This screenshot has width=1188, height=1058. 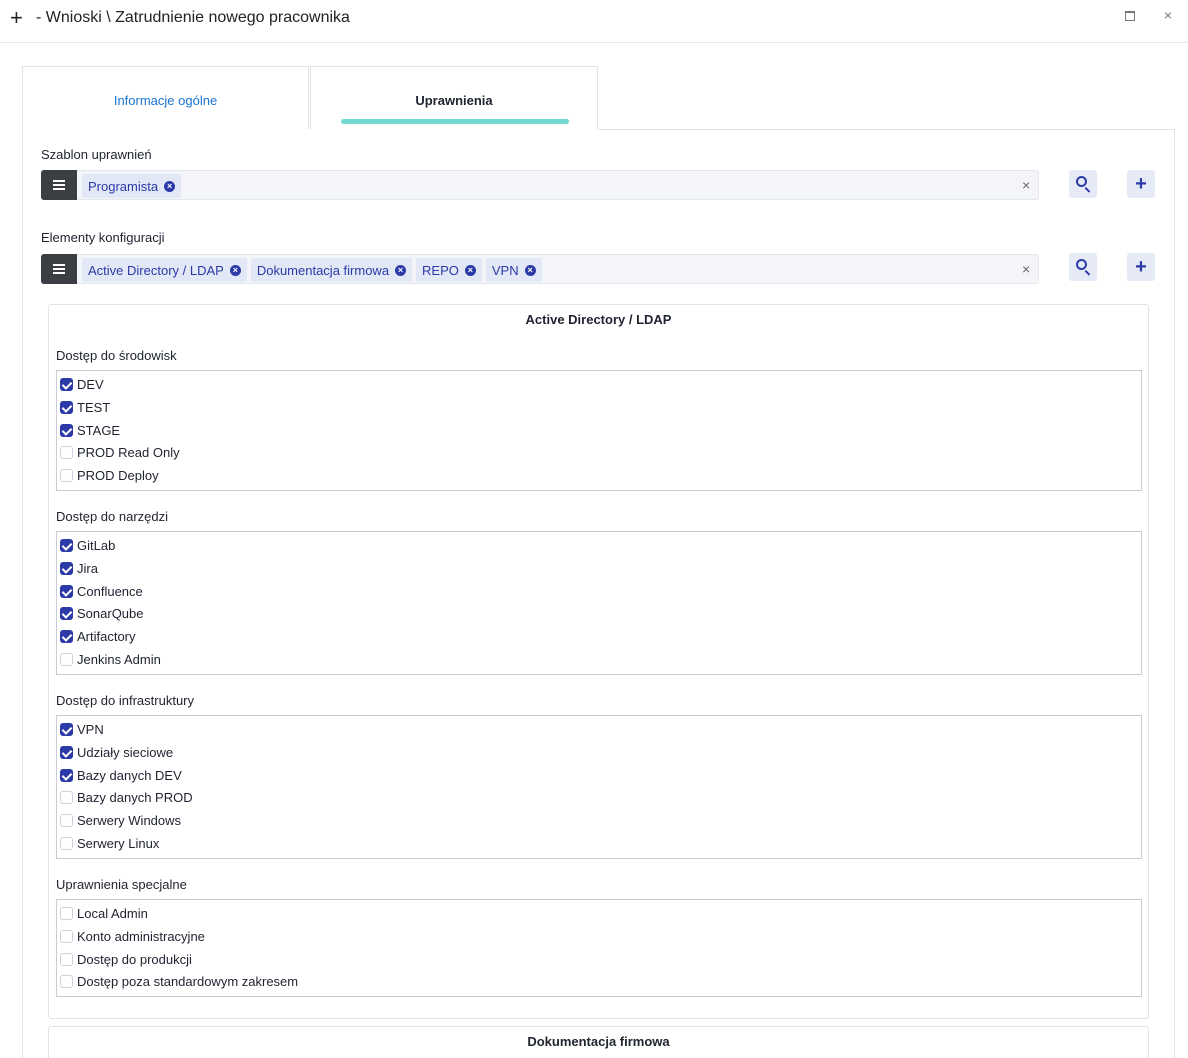 What do you see at coordinates (87, 568) in the screenshot?
I see `checkbox-label: Jira` at bounding box center [87, 568].